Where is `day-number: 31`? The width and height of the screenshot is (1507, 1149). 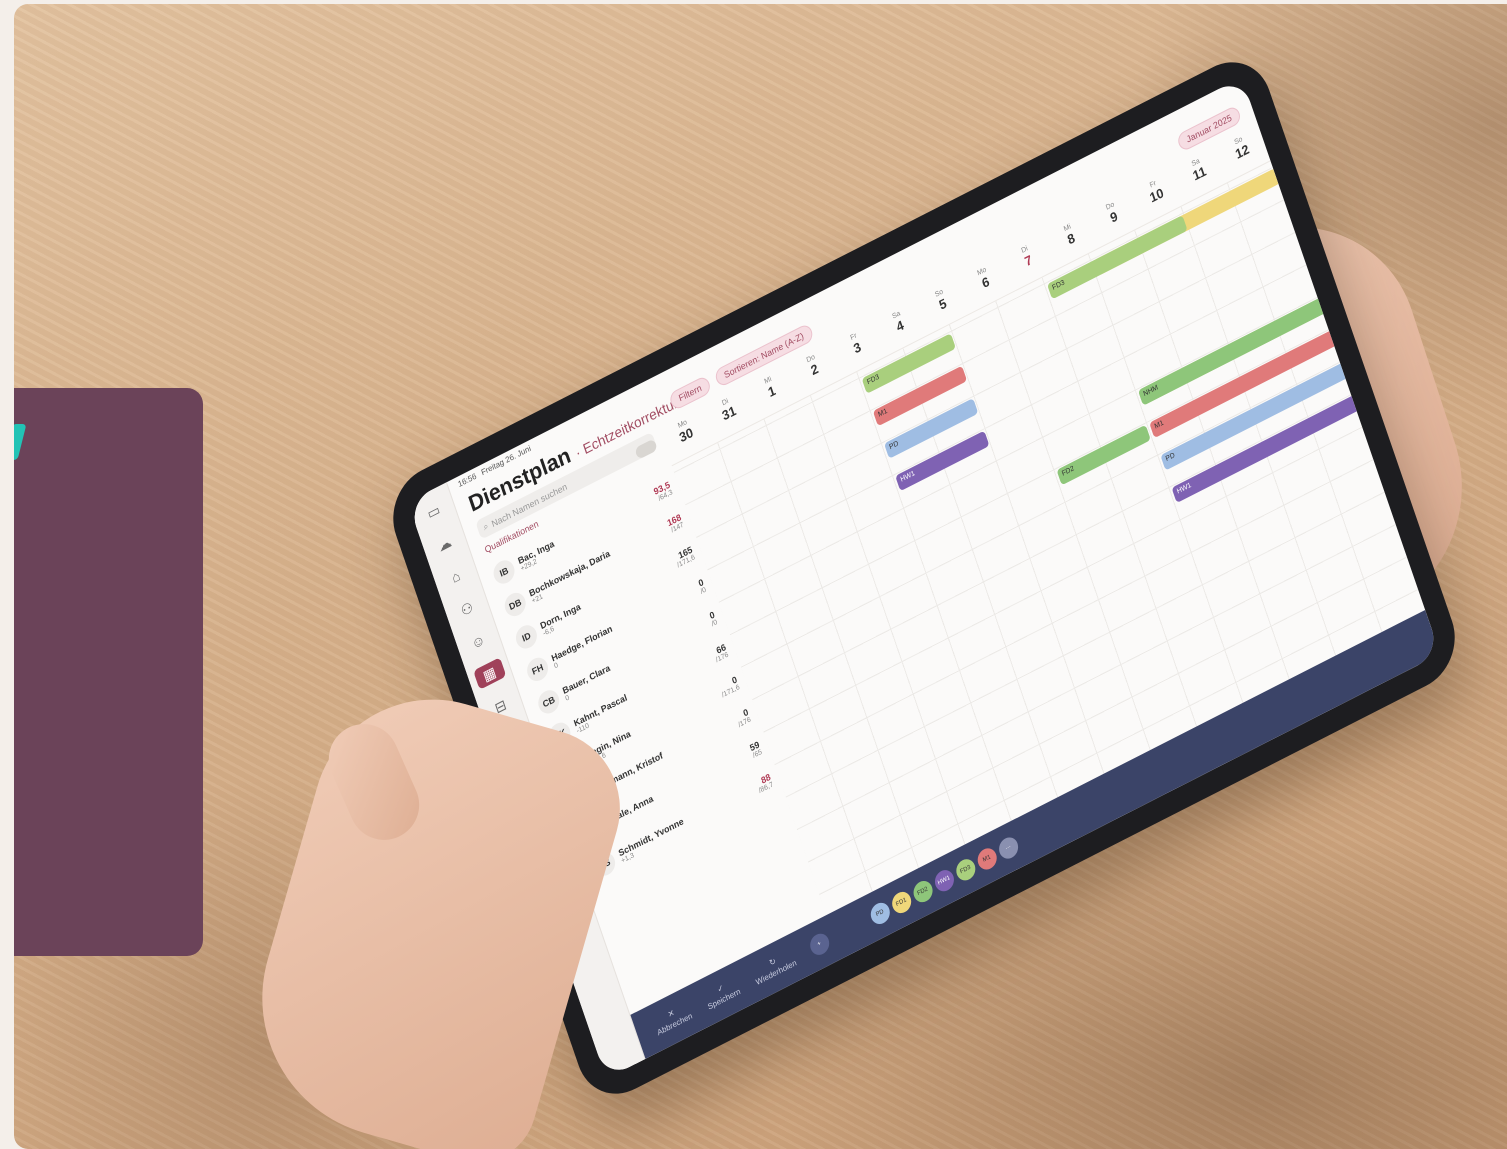
day-number: 31 is located at coordinates (729, 413).